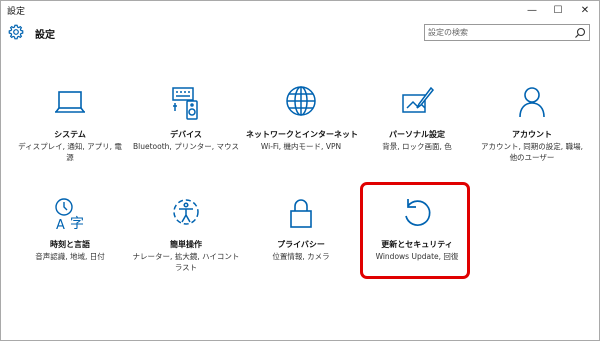  What do you see at coordinates (532, 102) in the screenshot?
I see `person-icon` at bounding box center [532, 102].